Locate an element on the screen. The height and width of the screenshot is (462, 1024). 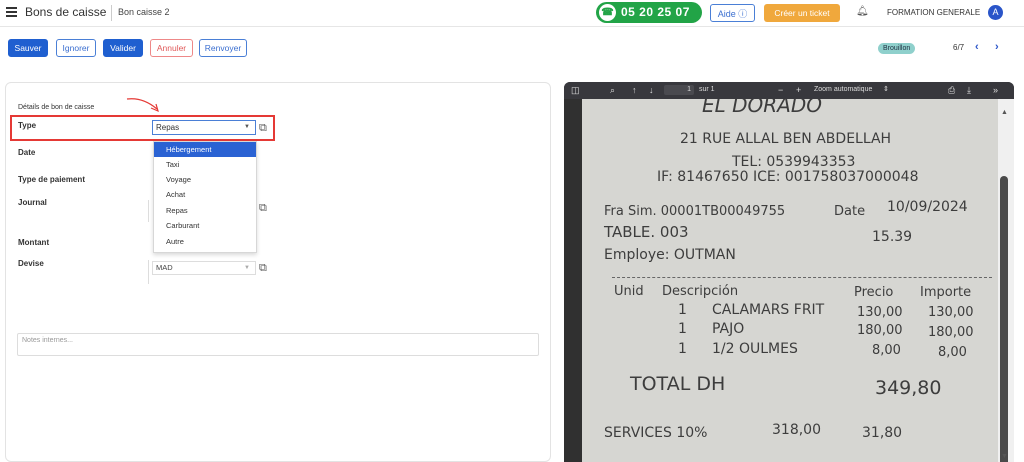
item-price: 130,00 is located at coordinates (880, 312).